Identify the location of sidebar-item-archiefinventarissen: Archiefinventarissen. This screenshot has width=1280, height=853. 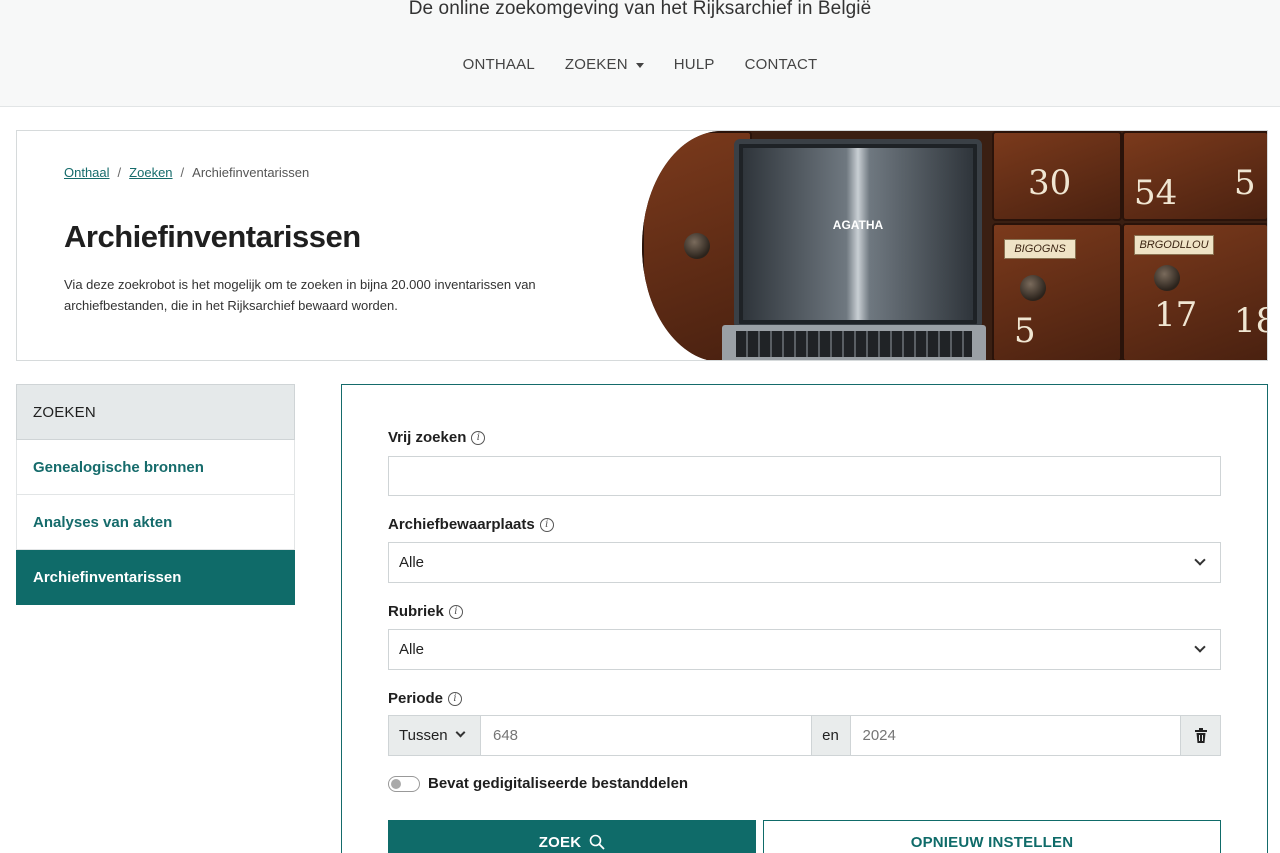
(155, 577).